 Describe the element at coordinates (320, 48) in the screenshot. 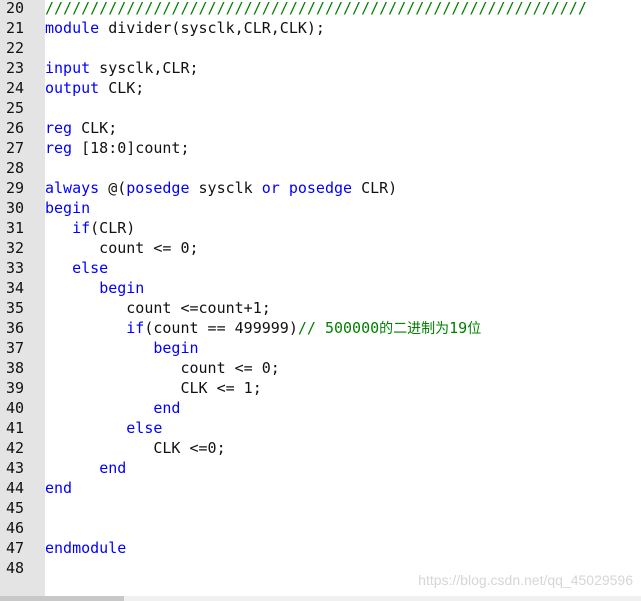

I see `code-line: 22` at that location.